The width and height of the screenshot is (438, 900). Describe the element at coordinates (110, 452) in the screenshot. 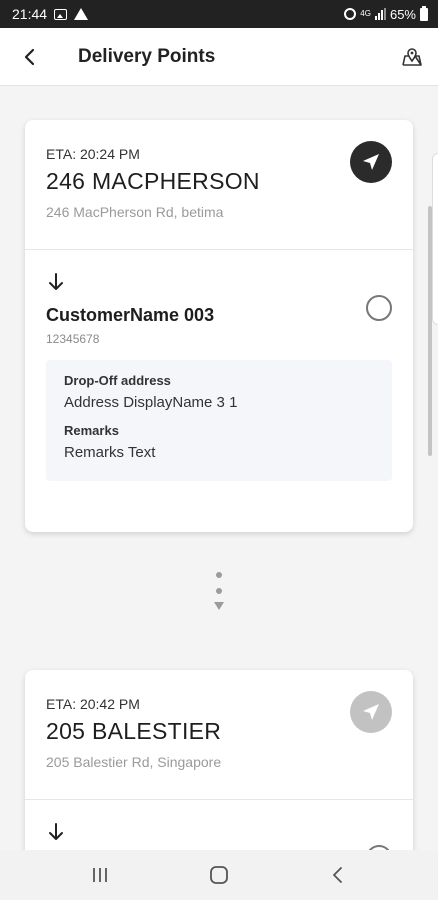

I see `remarks-value: Remarks Text` at that location.